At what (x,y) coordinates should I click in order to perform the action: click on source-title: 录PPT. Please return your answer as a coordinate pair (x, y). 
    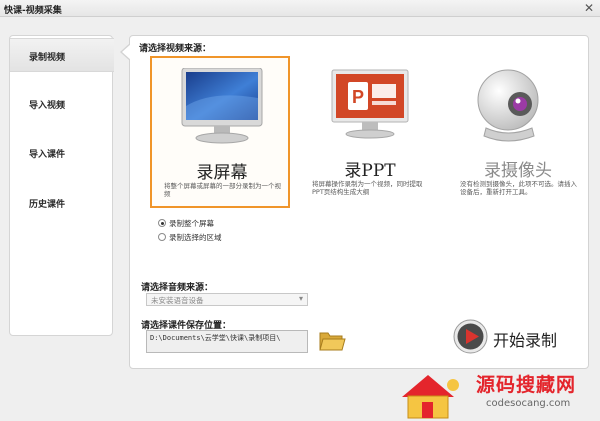
    Looking at the image, I should click on (370, 171).